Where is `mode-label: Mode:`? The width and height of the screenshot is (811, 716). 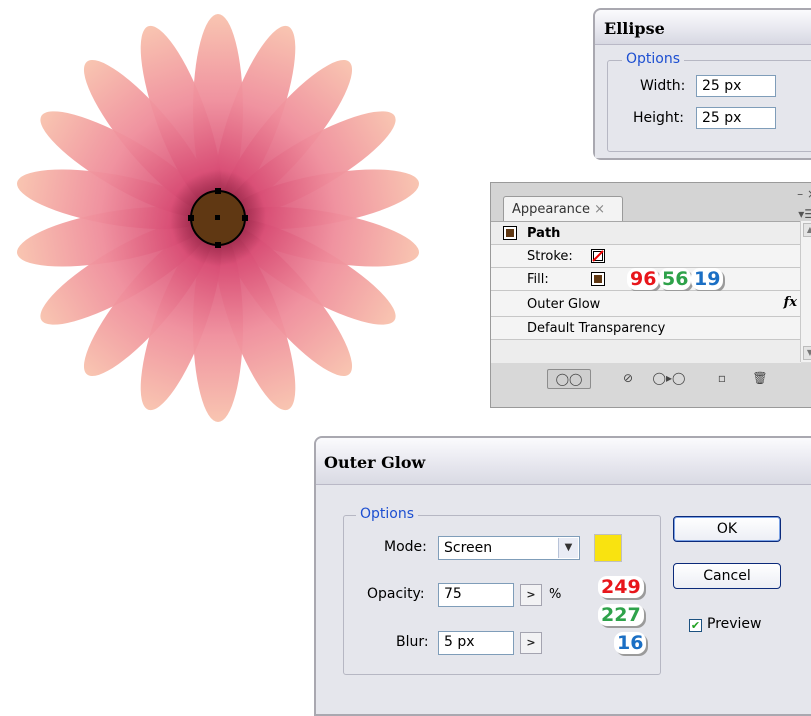
mode-label: Mode: is located at coordinates (405, 547).